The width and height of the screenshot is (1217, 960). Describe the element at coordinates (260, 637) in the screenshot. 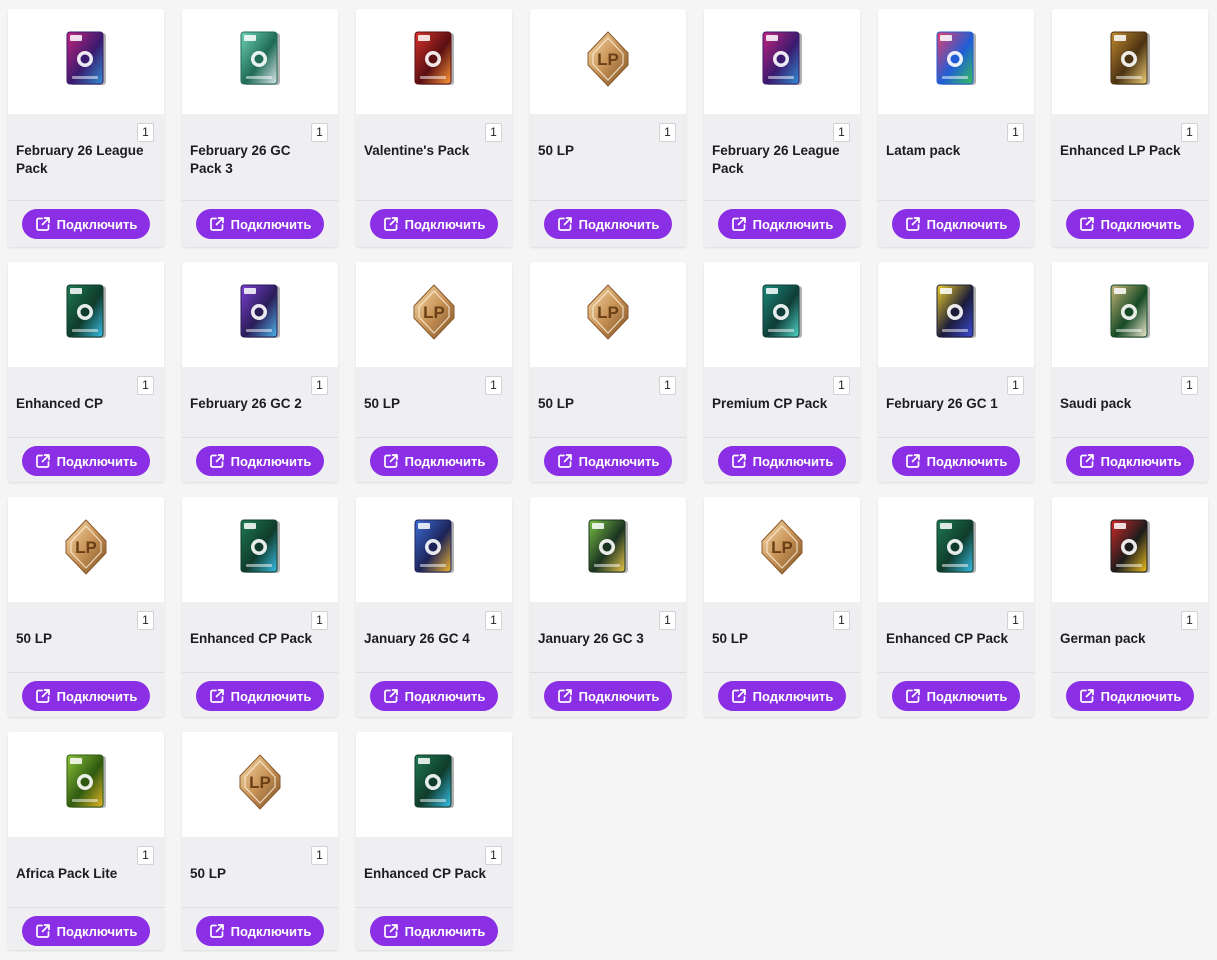

I see `pack-info: 1 Enhanced CP Pack` at that location.